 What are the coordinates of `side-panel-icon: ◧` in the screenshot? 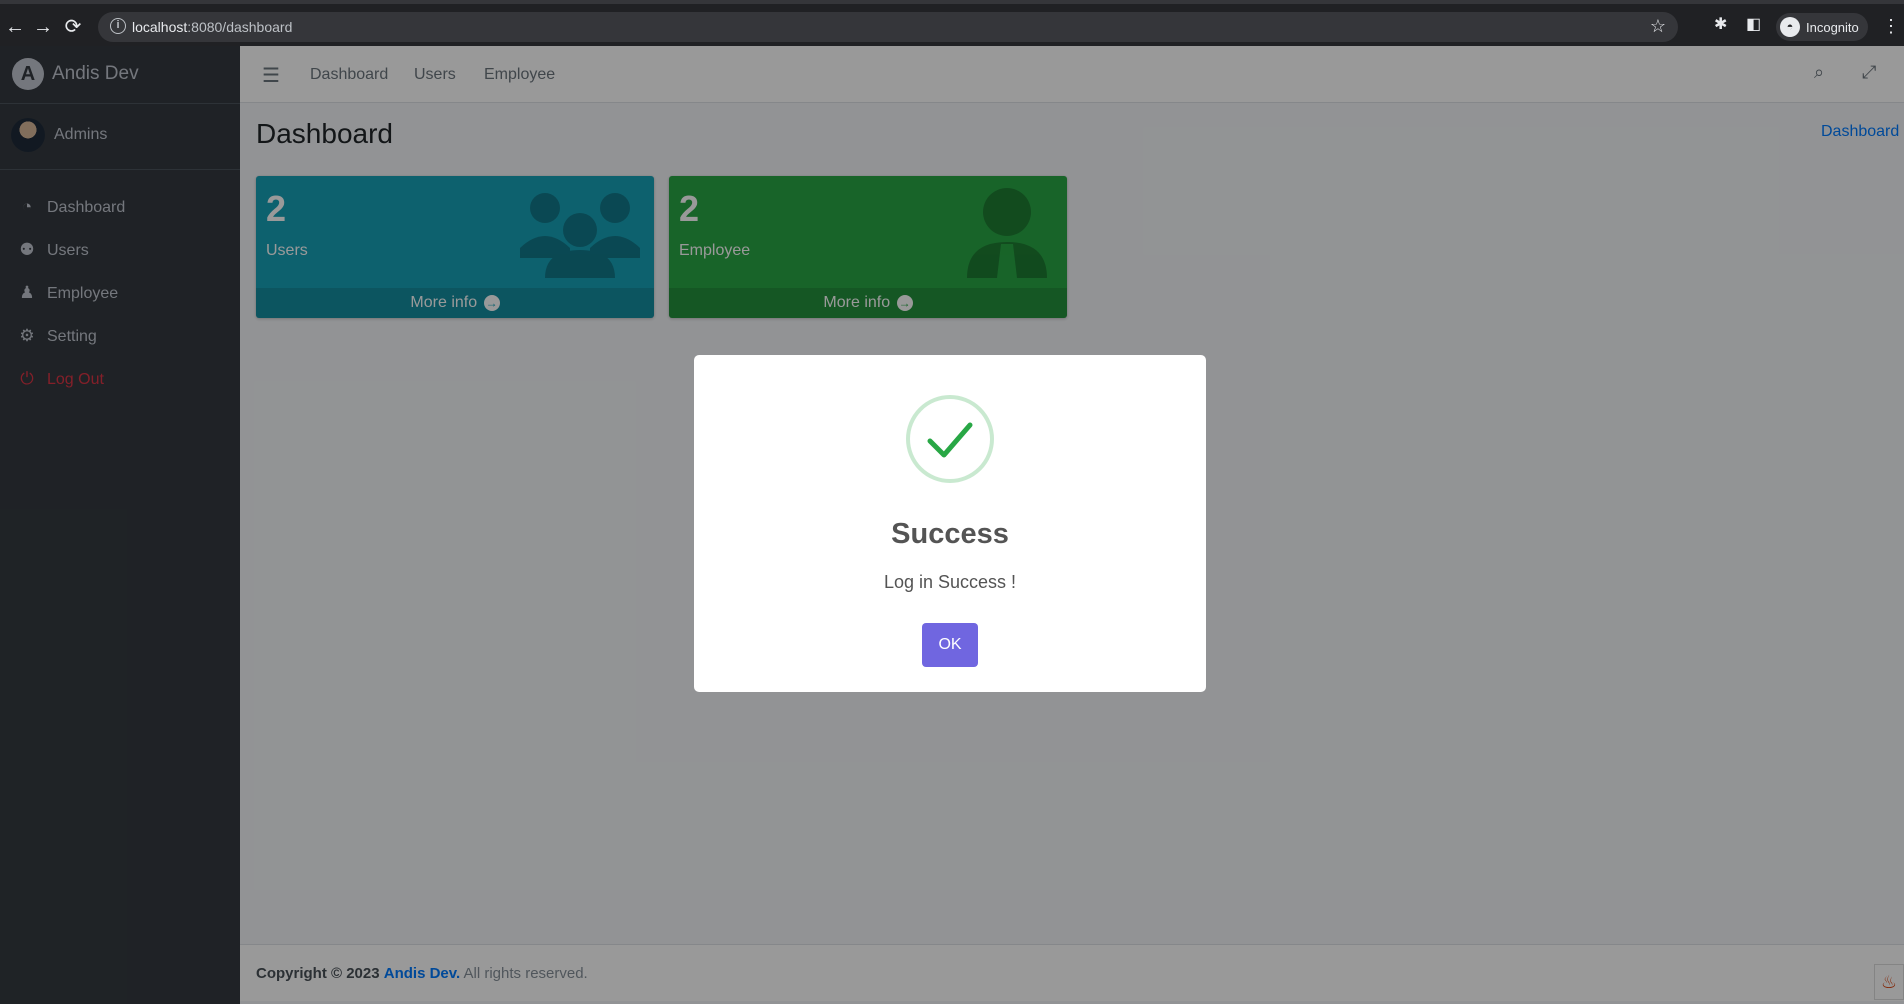 It's located at (1753, 24).